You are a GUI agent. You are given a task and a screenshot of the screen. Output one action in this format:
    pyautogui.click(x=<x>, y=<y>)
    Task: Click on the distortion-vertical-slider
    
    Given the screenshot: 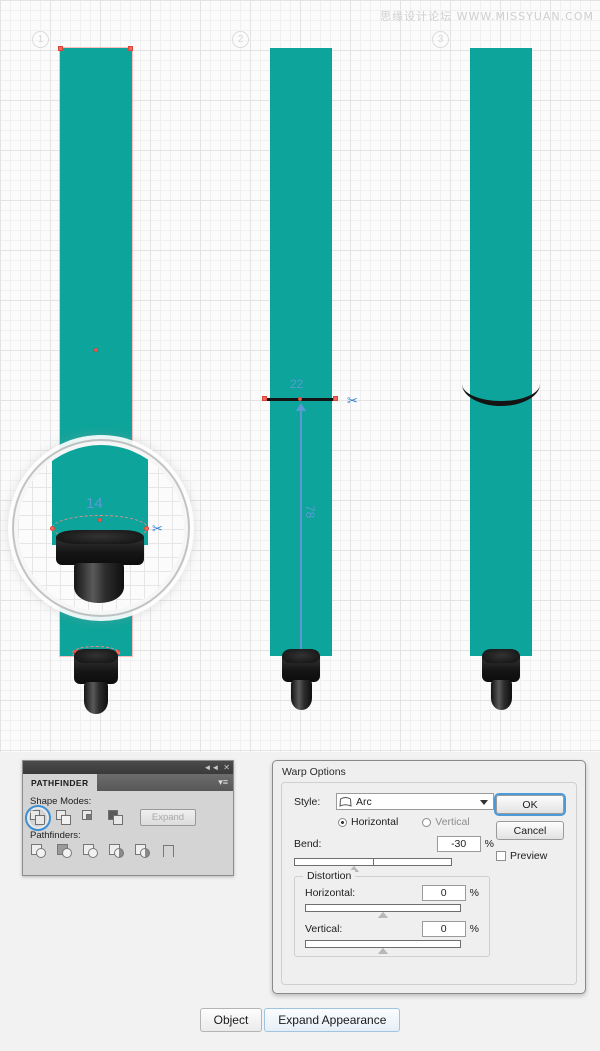 What is the action you would take?
    pyautogui.click(x=383, y=947)
    